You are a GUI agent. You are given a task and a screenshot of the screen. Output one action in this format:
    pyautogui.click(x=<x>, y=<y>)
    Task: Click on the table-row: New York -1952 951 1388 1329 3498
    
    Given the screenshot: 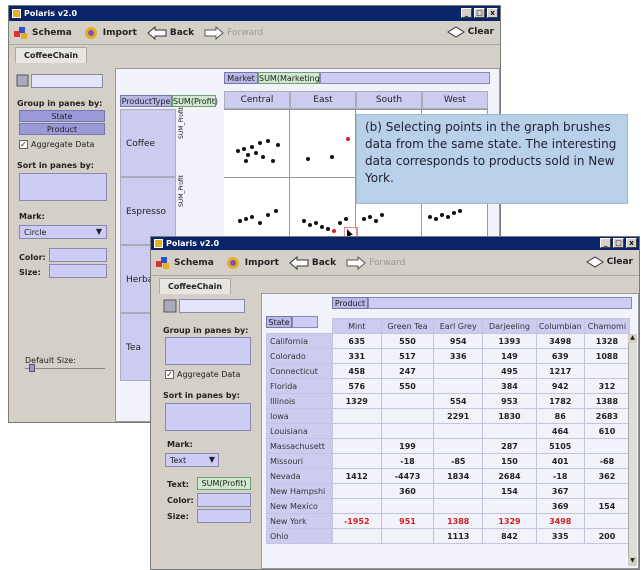 What is the action you would take?
    pyautogui.click(x=448, y=521)
    